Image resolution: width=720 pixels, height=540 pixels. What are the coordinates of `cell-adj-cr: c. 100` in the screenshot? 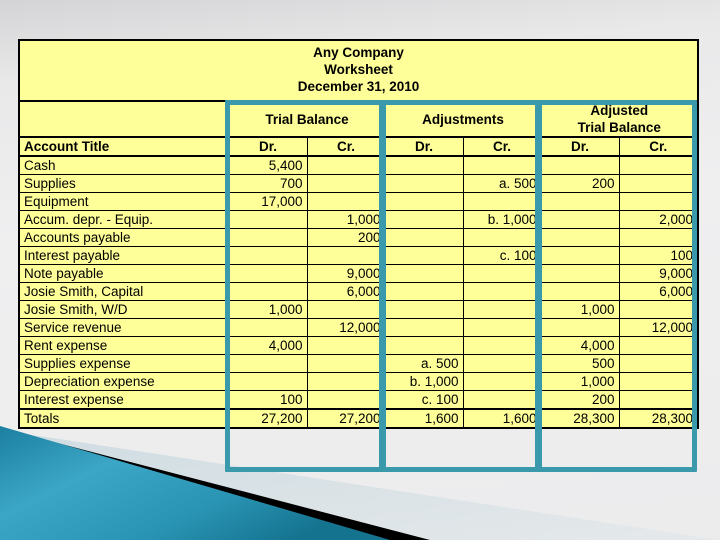 It's located at (502, 255).